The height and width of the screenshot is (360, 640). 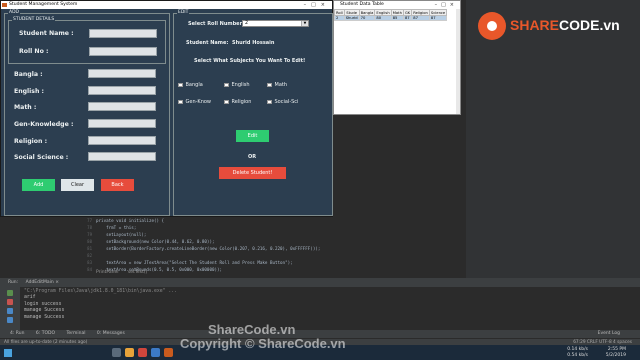 I want to click on intellij-icon, so click(x=155, y=352).